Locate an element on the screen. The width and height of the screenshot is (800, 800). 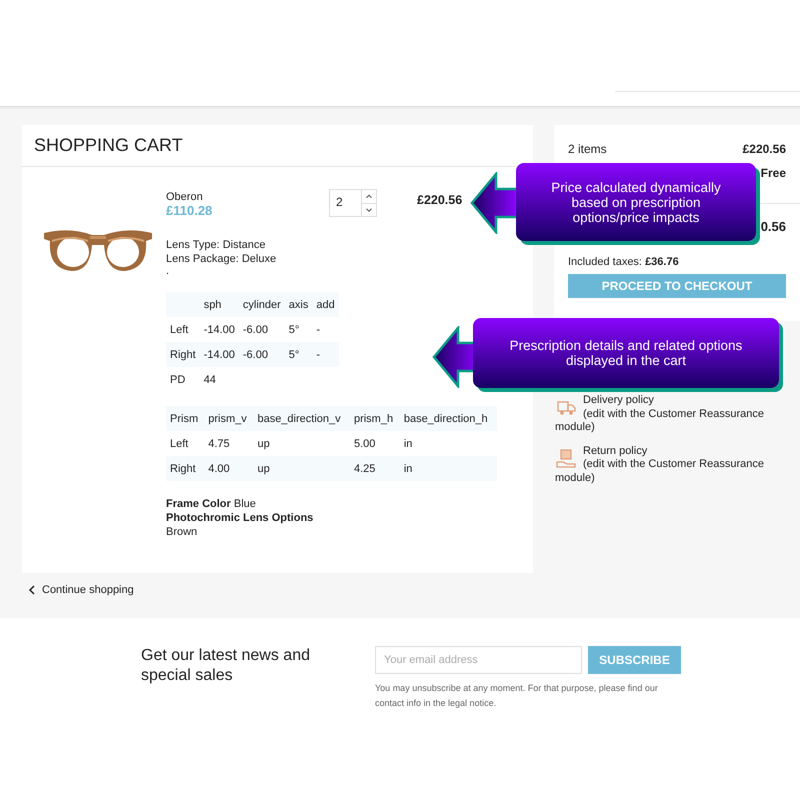
quantity-field: 2 is located at coordinates (353, 203).